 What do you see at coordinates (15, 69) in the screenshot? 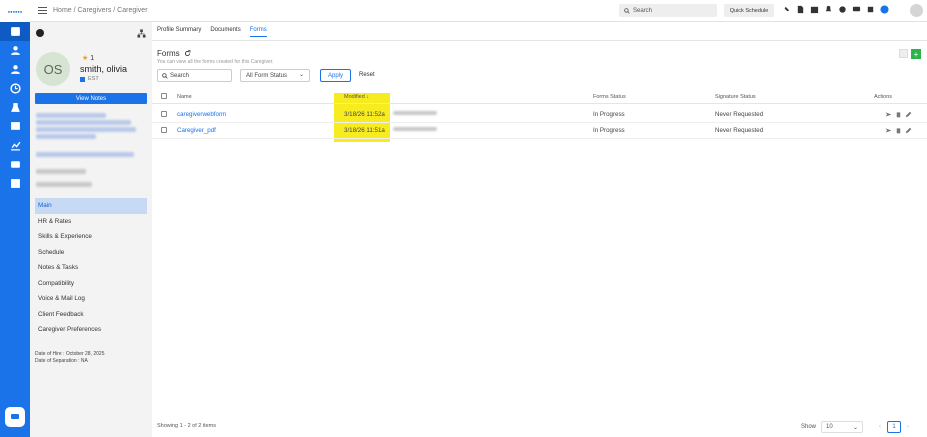
I see `caregiver-icon` at bounding box center [15, 69].